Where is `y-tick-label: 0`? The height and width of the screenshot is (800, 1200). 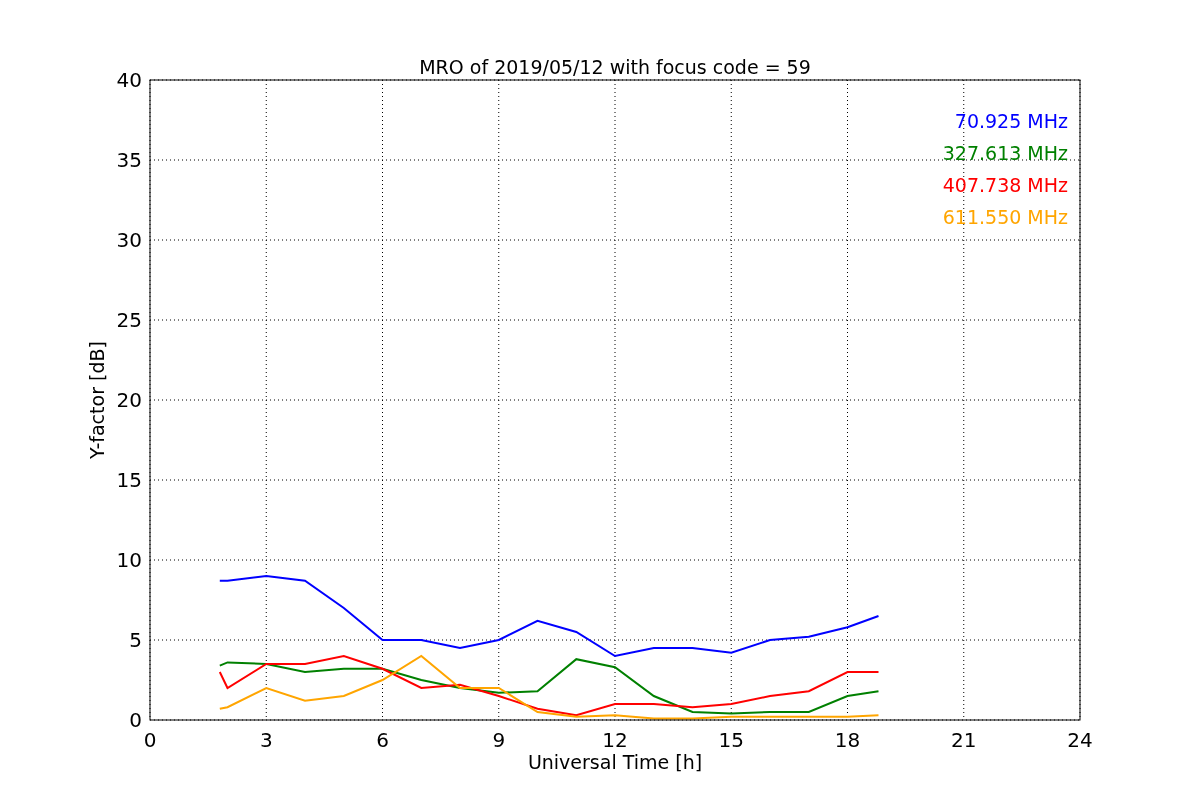
y-tick-label: 0 is located at coordinates (135, 720).